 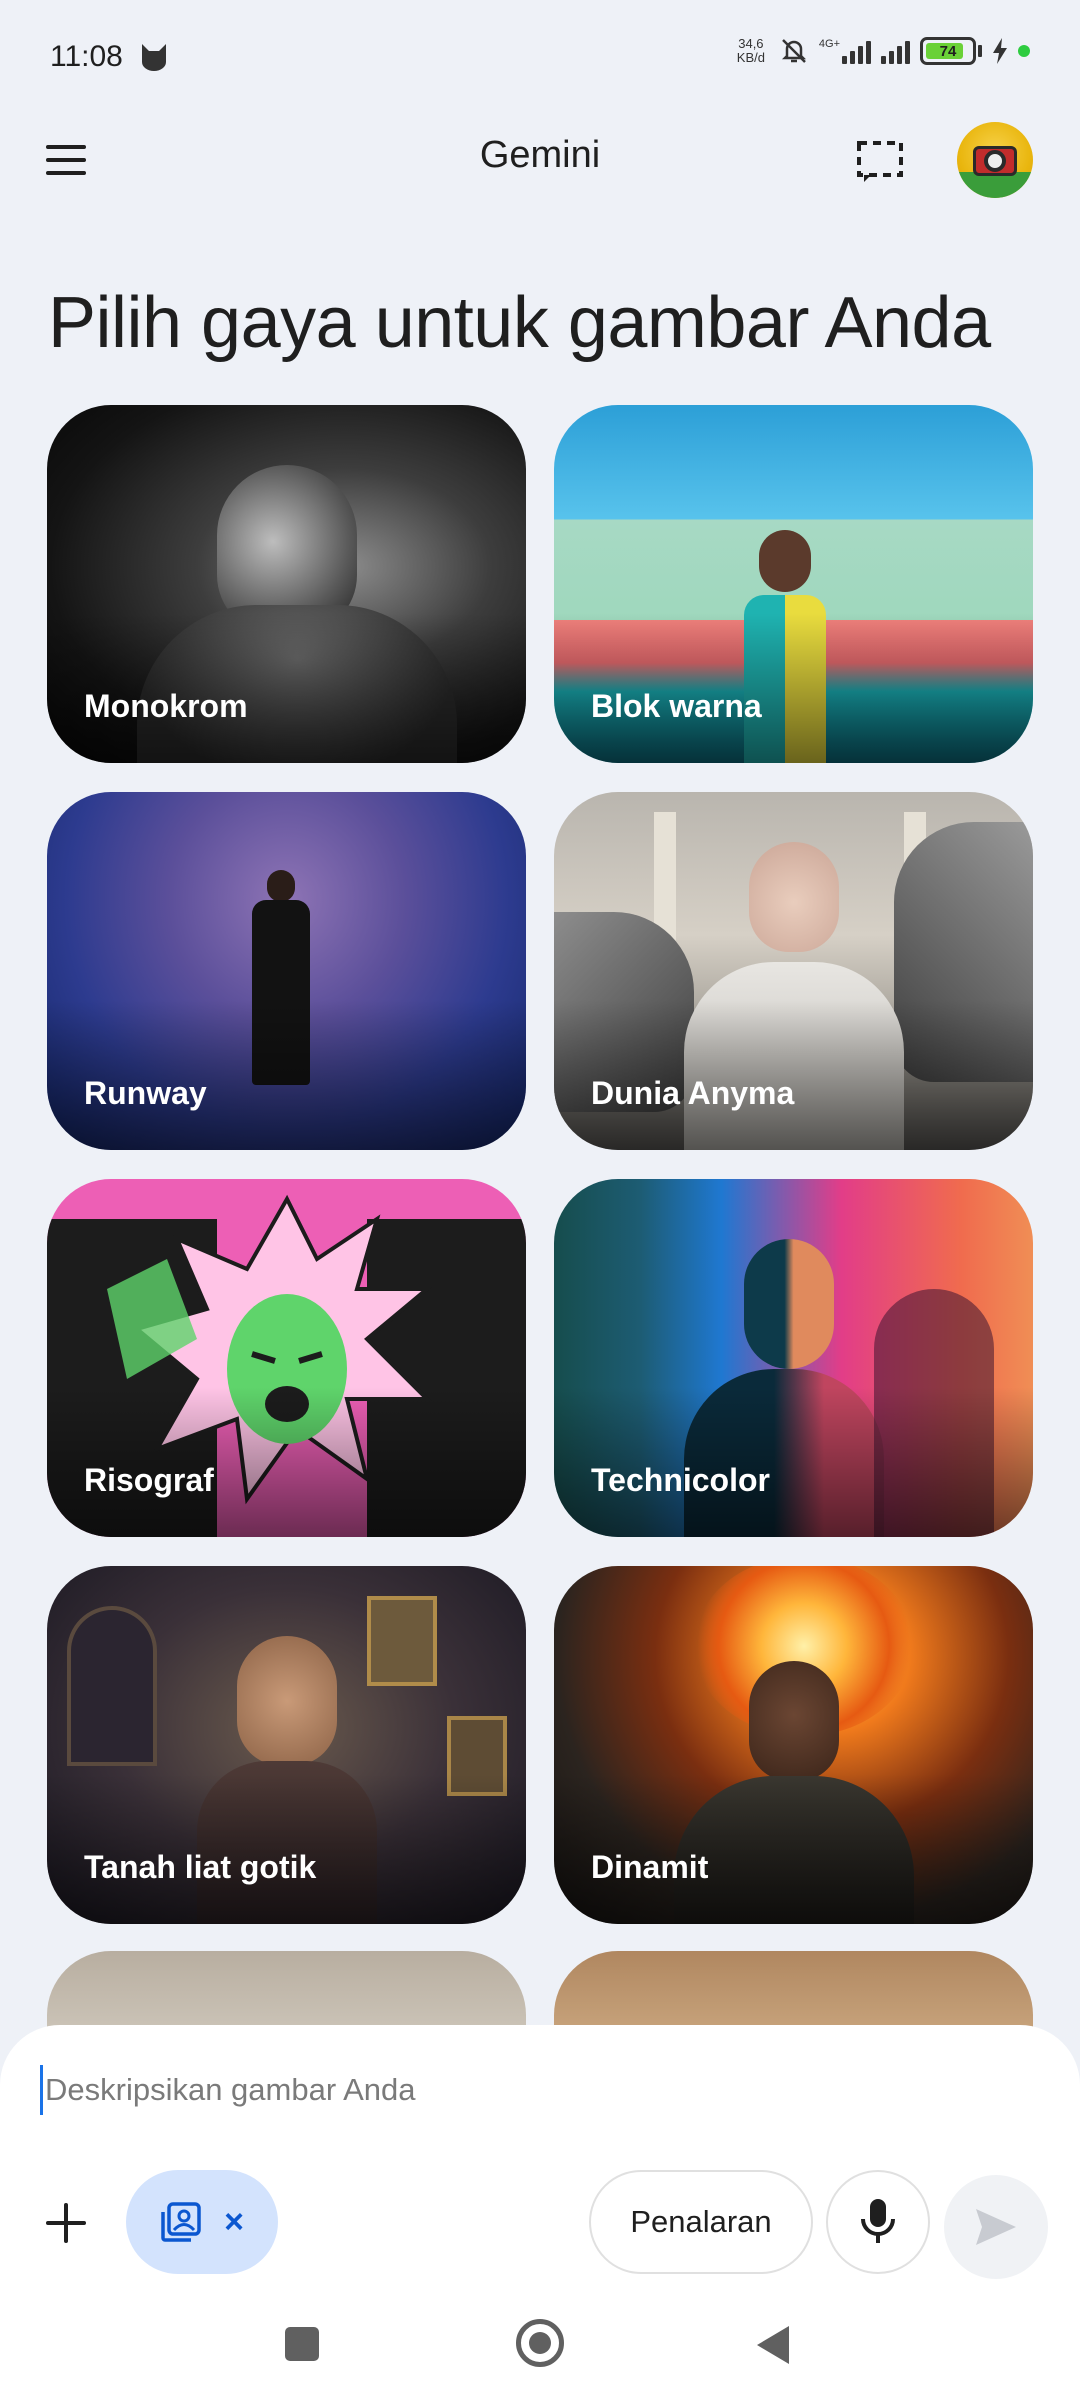 I want to click on style-card-monokrom: Monokrom, so click(x=286, y=584).